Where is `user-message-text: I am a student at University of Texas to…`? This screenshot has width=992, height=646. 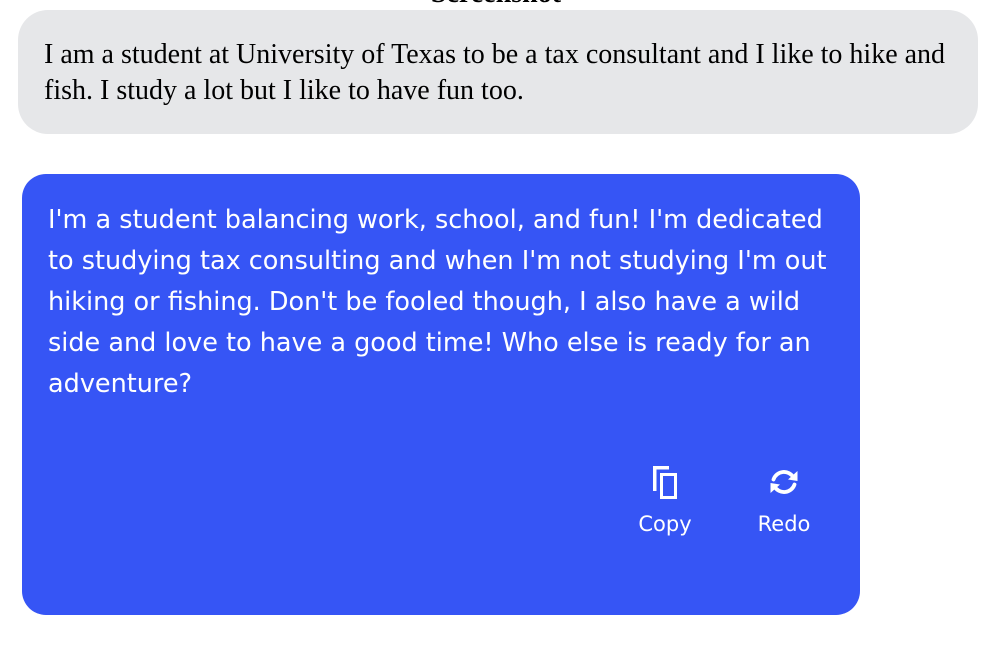 user-message-text: I am a student at University of Texas to… is located at coordinates (495, 72).